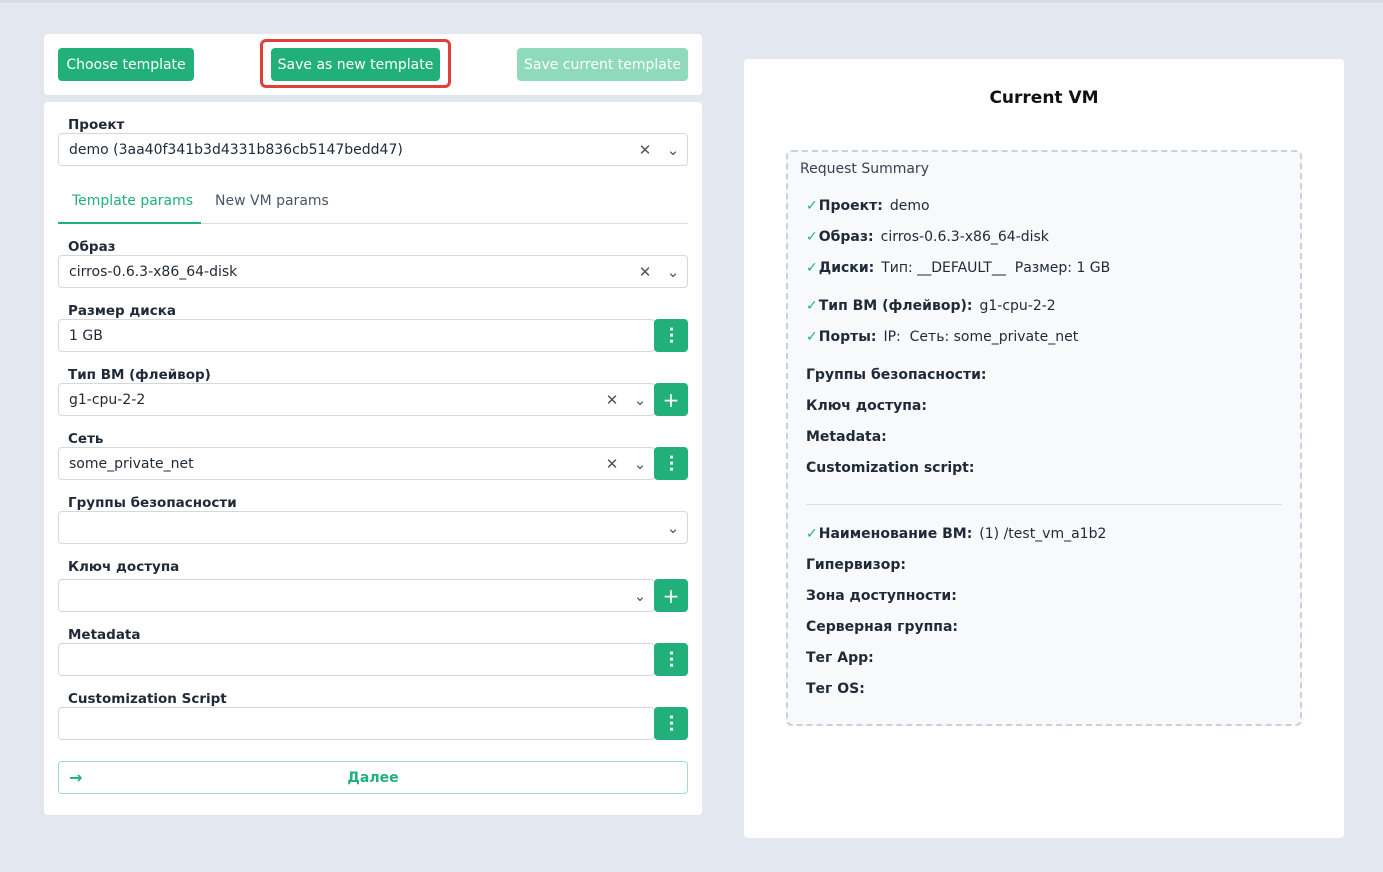 The width and height of the screenshot is (1383, 872). Describe the element at coordinates (856, 565) in the screenshot. I see `summary-key: Гипервизор:` at that location.